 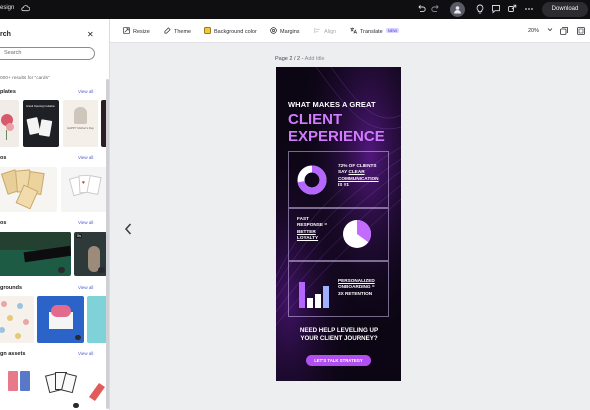 What do you see at coordinates (534, 31) in the screenshot?
I see `zoom-value: 20%` at bounding box center [534, 31].